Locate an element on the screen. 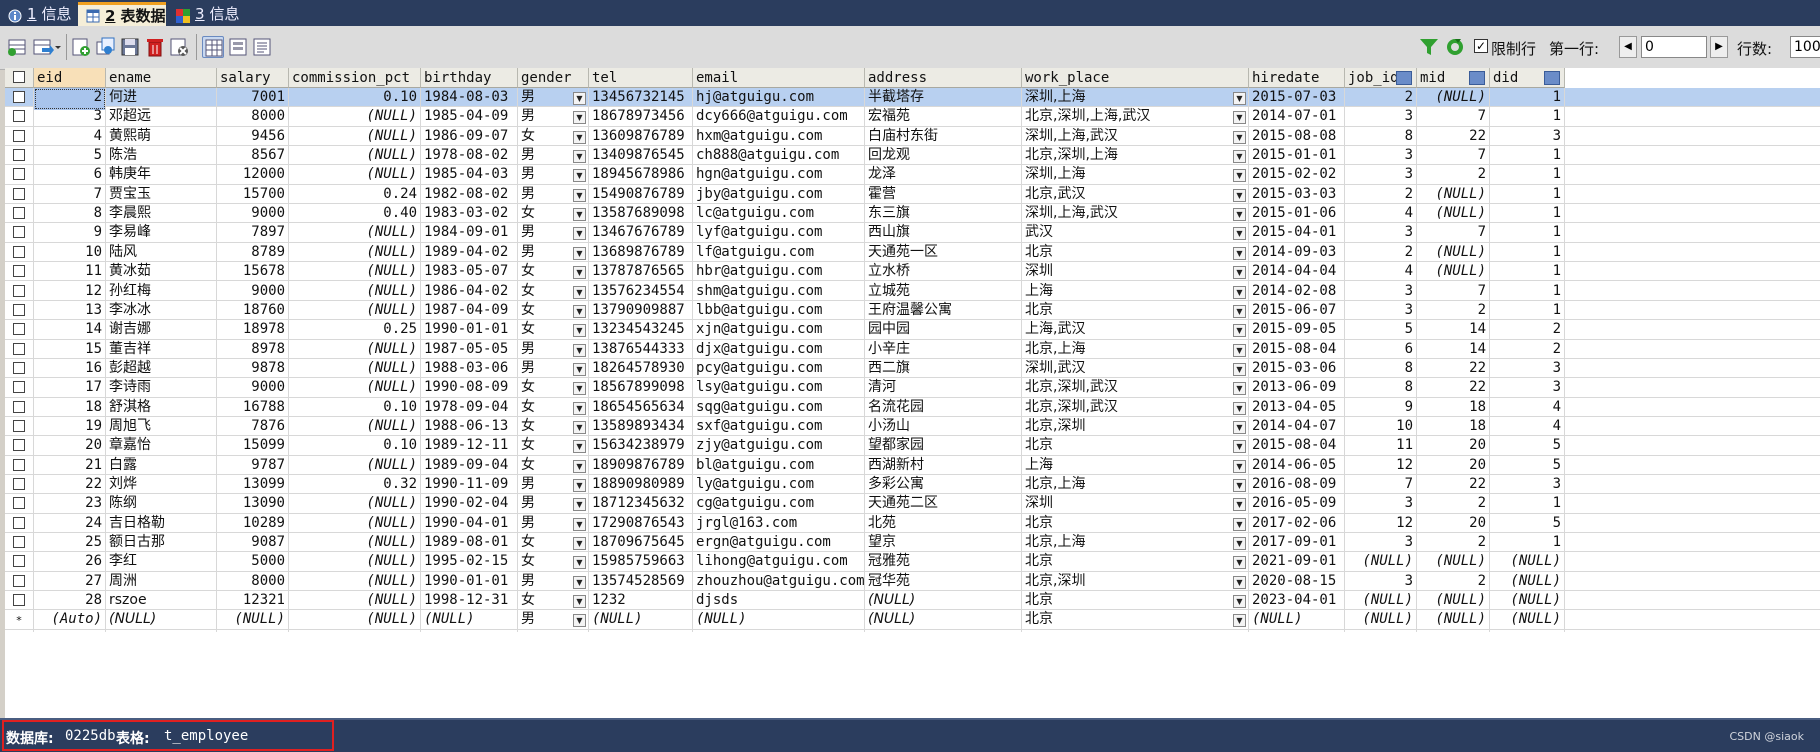 This screenshot has height=752, width=1820. tab-info-3: 3 信息 is located at coordinates (208, 14).